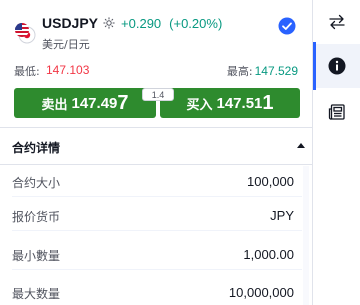 The height and width of the screenshot is (305, 360). Describe the element at coordinates (156, 216) in the screenshot. I see `detail-row-quote-currency: 报价货币 JPY` at that location.